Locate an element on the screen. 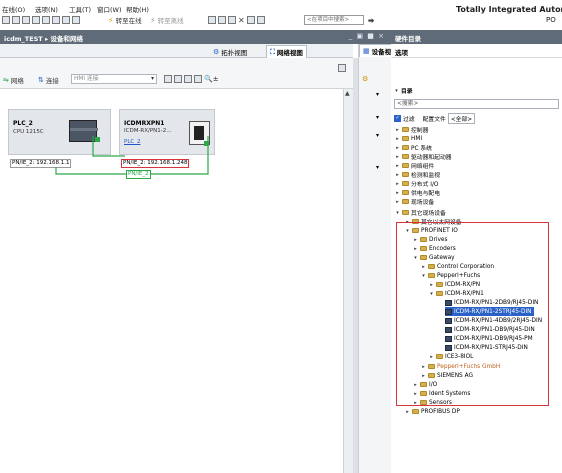  table-view-icon is located at coordinates (188, 79).